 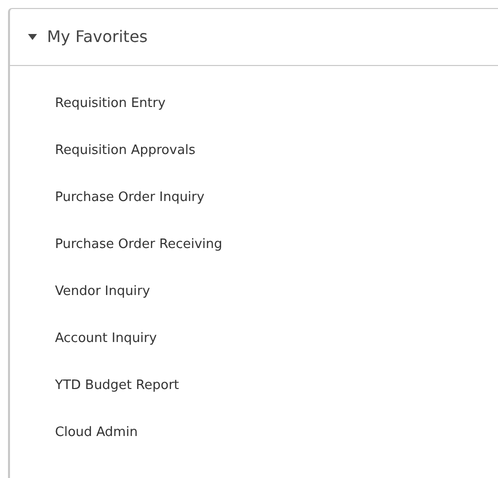 I want to click on favorite-link: Requisition Entry, so click(x=110, y=104).